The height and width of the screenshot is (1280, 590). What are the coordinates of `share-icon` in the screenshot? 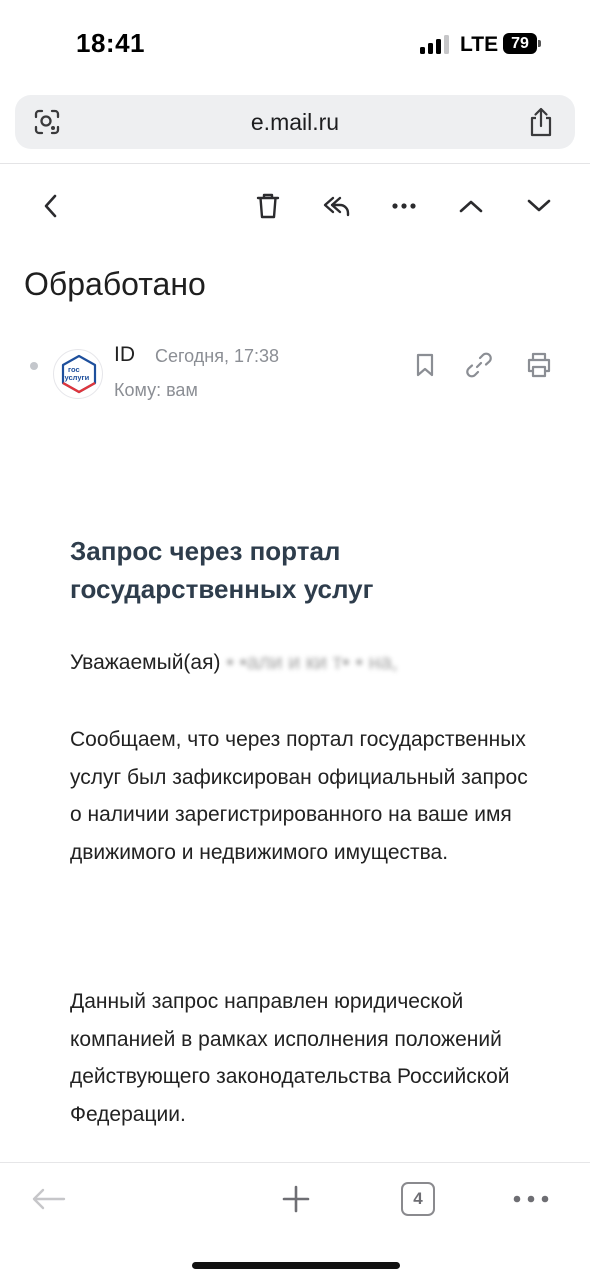 It's located at (541, 122).